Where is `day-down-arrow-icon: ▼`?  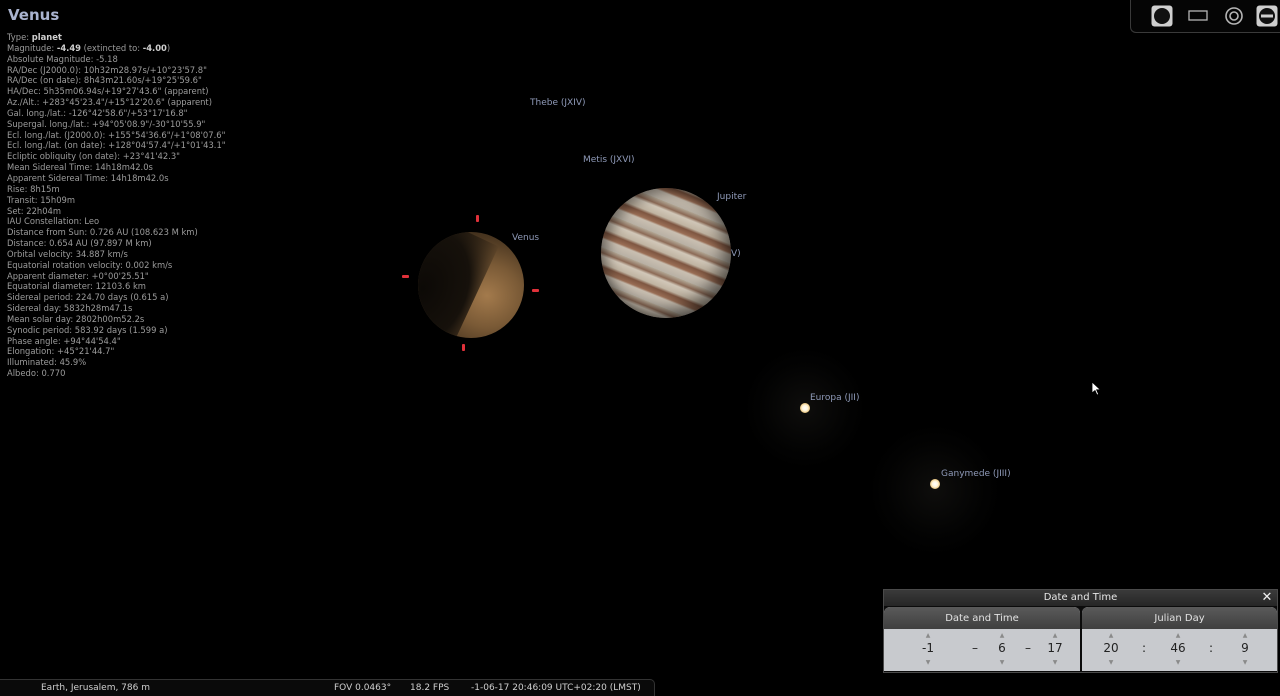
day-down-arrow-icon: ▼ is located at coordinates (1055, 662).